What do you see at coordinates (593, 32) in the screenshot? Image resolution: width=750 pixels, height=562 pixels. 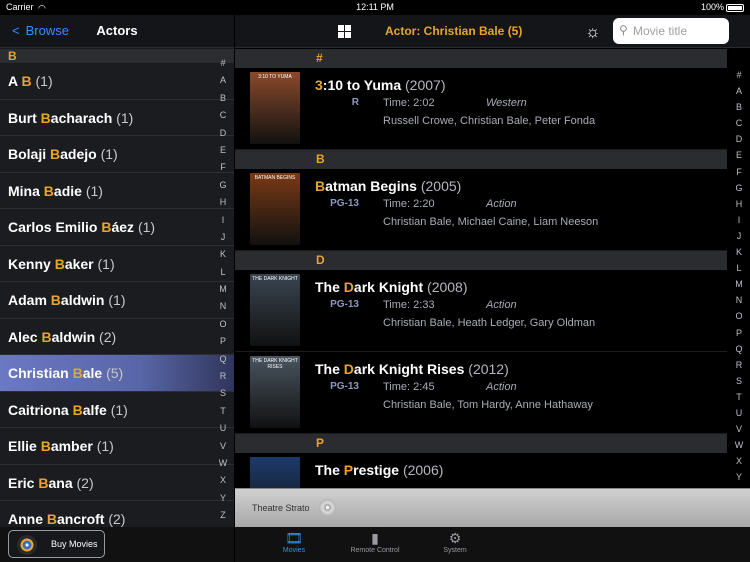 I see `settings-sun-icon: ☼` at bounding box center [593, 32].